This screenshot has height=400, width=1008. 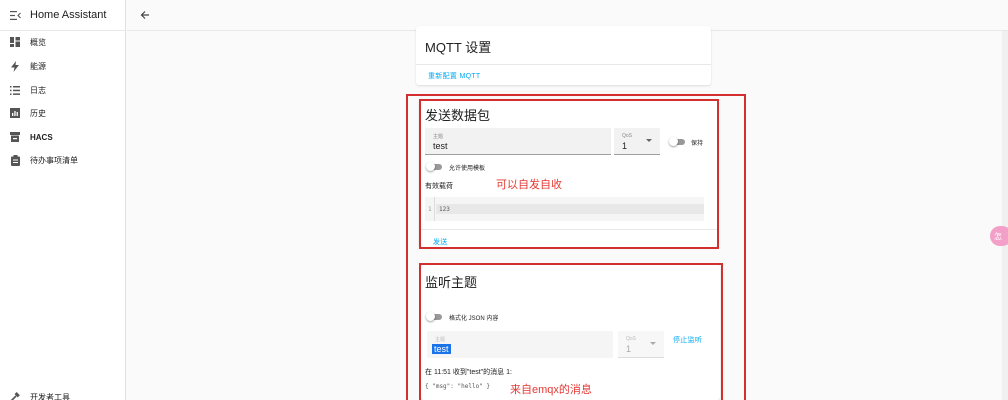 I want to click on menu-collapse-icon, so click(x=15, y=15).